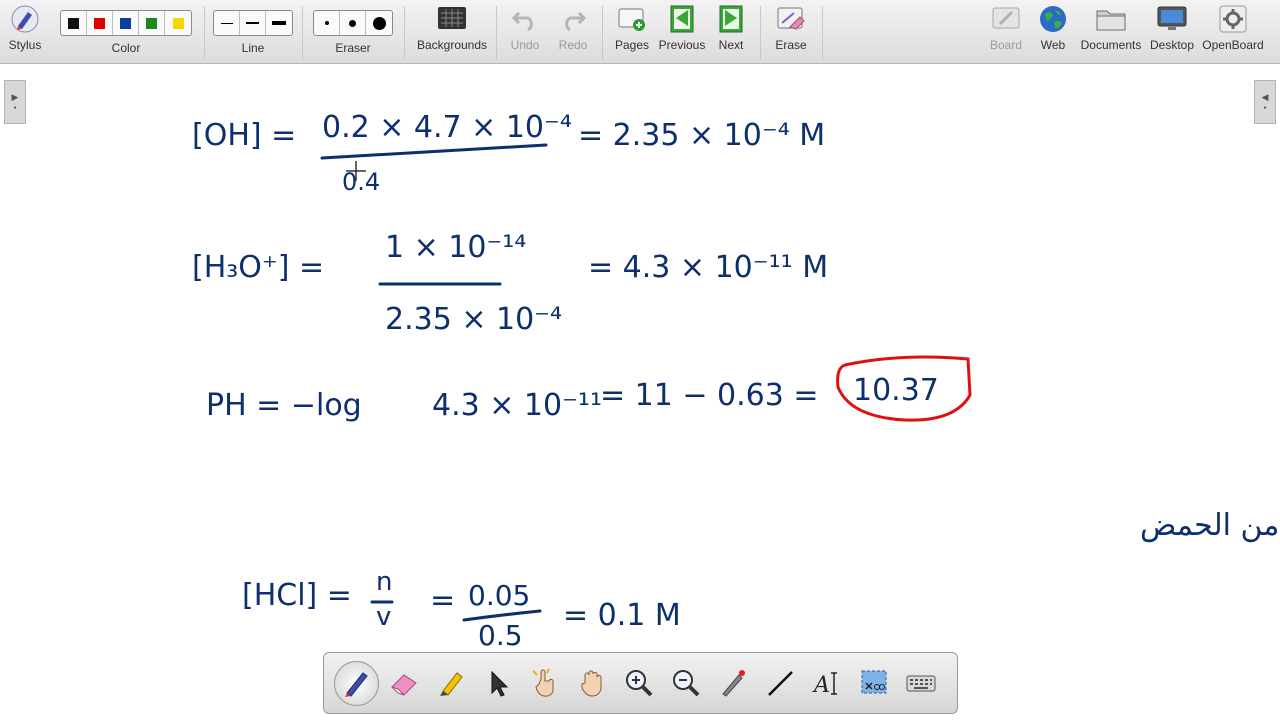  I want to click on color-yellow, so click(178, 23).